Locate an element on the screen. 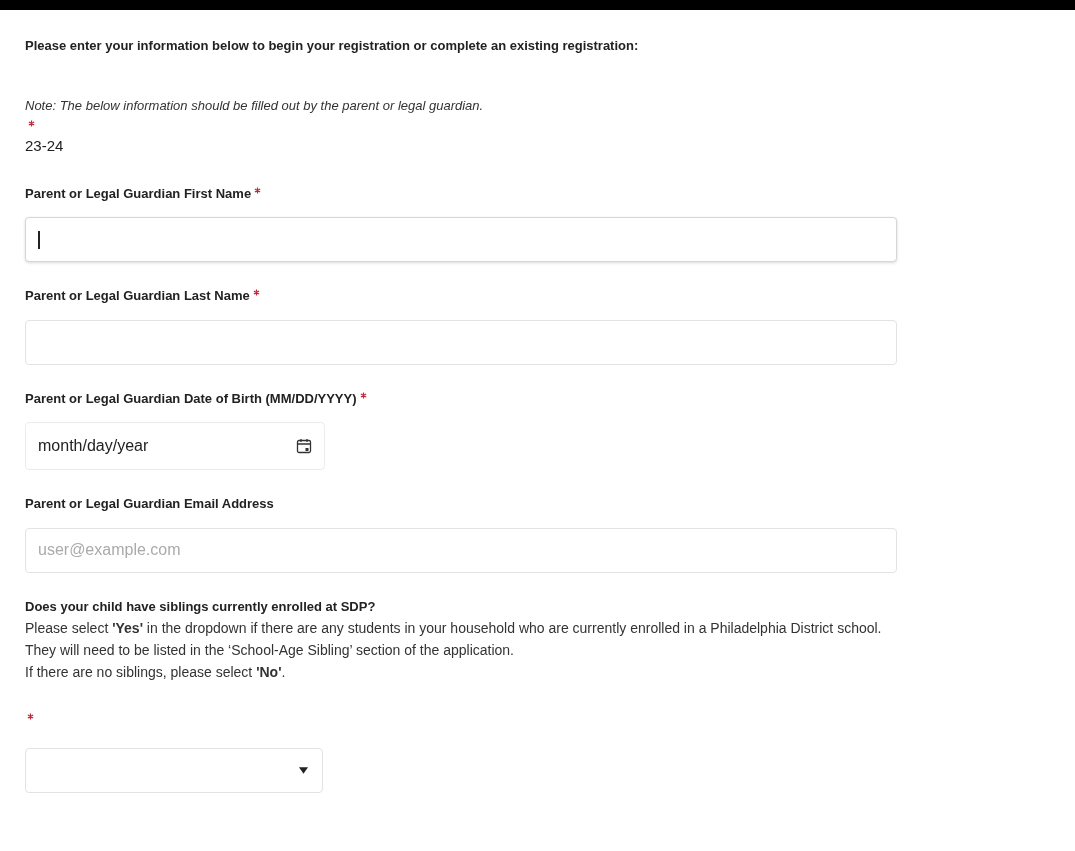  note-text: Note: The below information should be filled out by the parent or legal guardian. is located at coordinates (255, 105).